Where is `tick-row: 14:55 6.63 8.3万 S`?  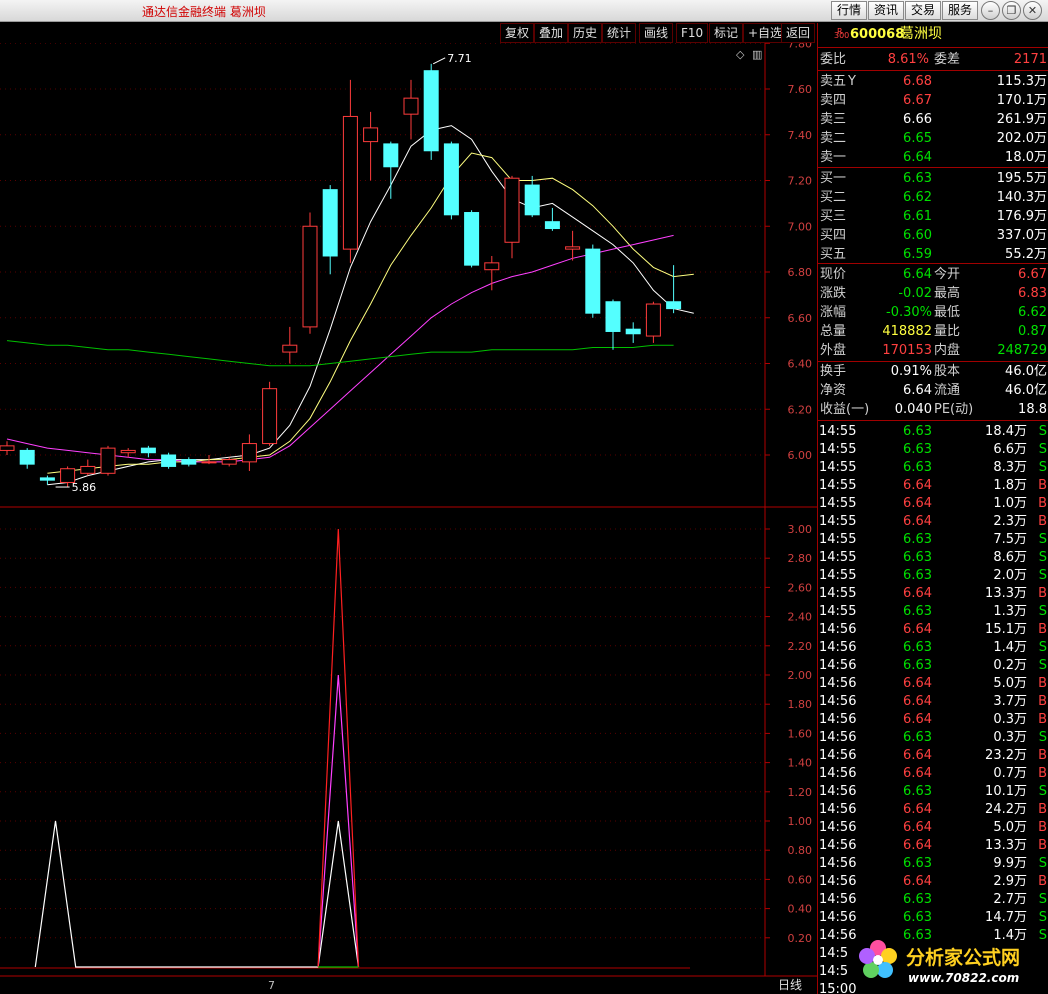
tick-row: 14:55 6.63 8.3万 S is located at coordinates (933, 468).